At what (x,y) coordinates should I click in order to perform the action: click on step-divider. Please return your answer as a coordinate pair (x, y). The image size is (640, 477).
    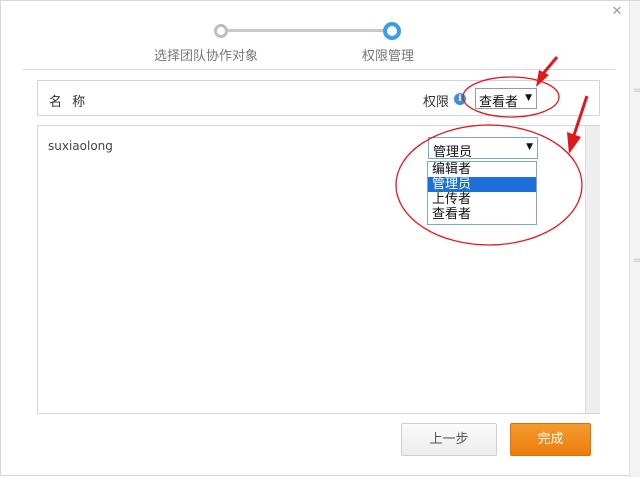
    Looking at the image, I should click on (319, 69).